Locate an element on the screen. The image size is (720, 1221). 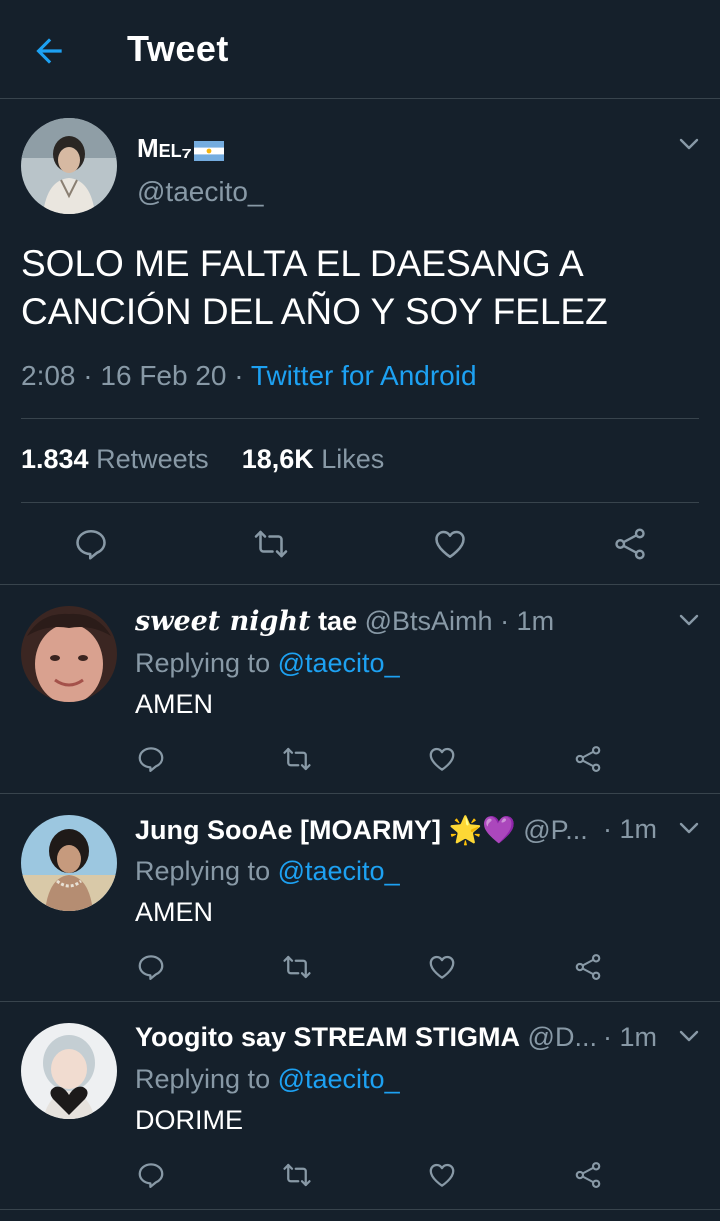
argentina-flag-icon is located at coordinates (209, 151).